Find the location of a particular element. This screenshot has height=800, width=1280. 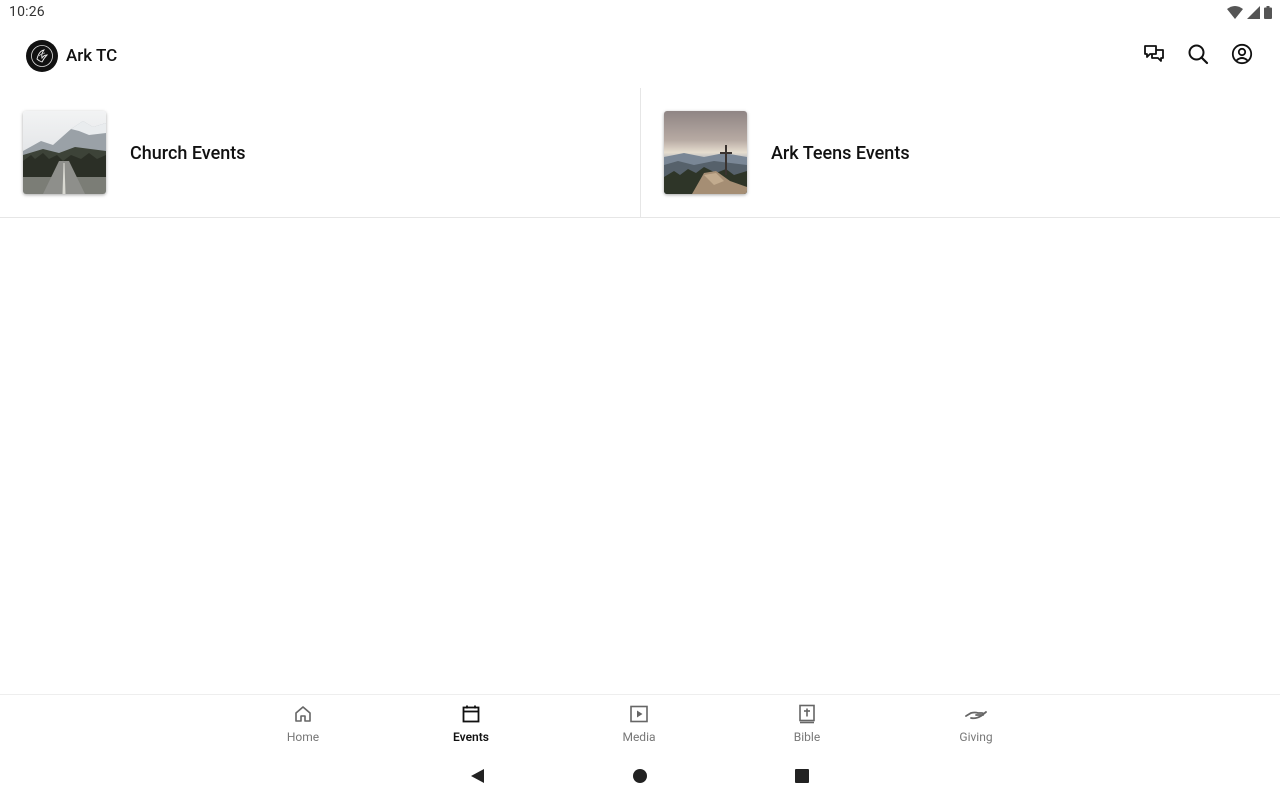

back-button is located at coordinates (477, 776).